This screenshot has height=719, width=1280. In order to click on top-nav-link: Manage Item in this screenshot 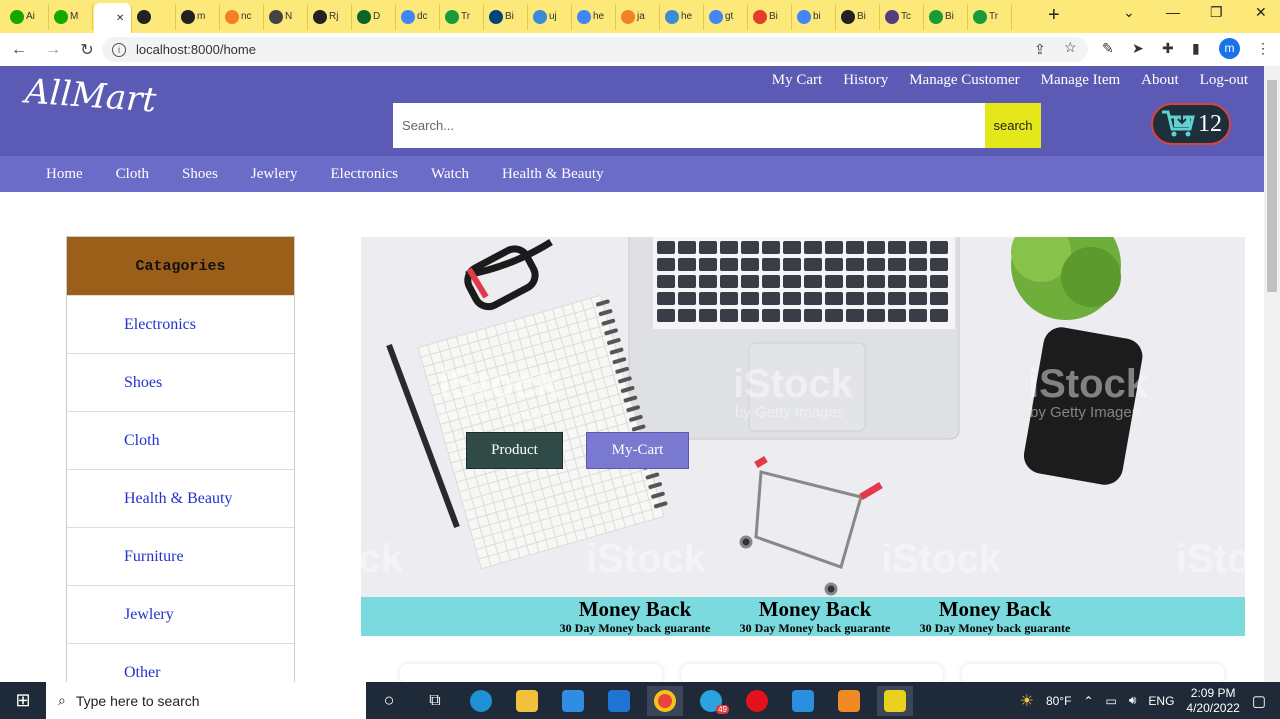, I will do `click(1081, 80)`.